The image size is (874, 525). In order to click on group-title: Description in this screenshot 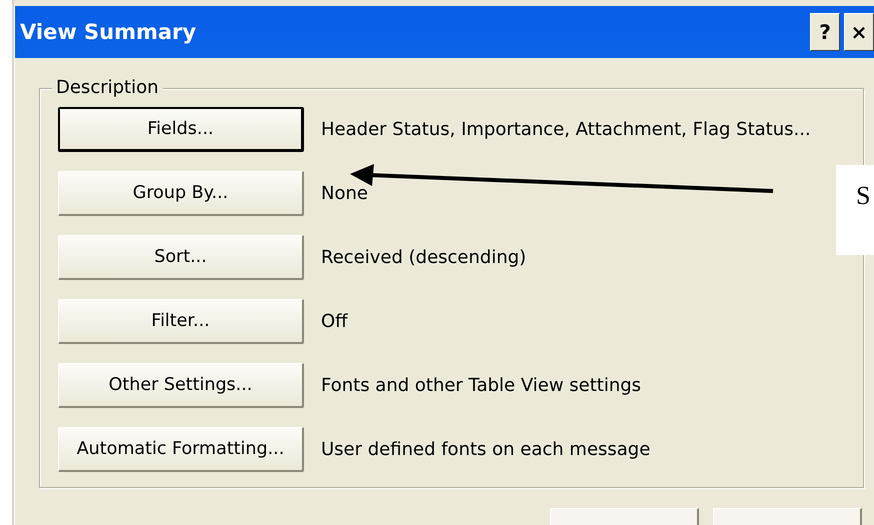, I will do `click(107, 87)`.